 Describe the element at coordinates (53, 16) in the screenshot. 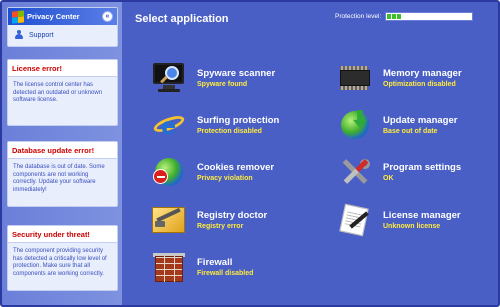

I see `privacy-center-title: Privacy Center` at that location.